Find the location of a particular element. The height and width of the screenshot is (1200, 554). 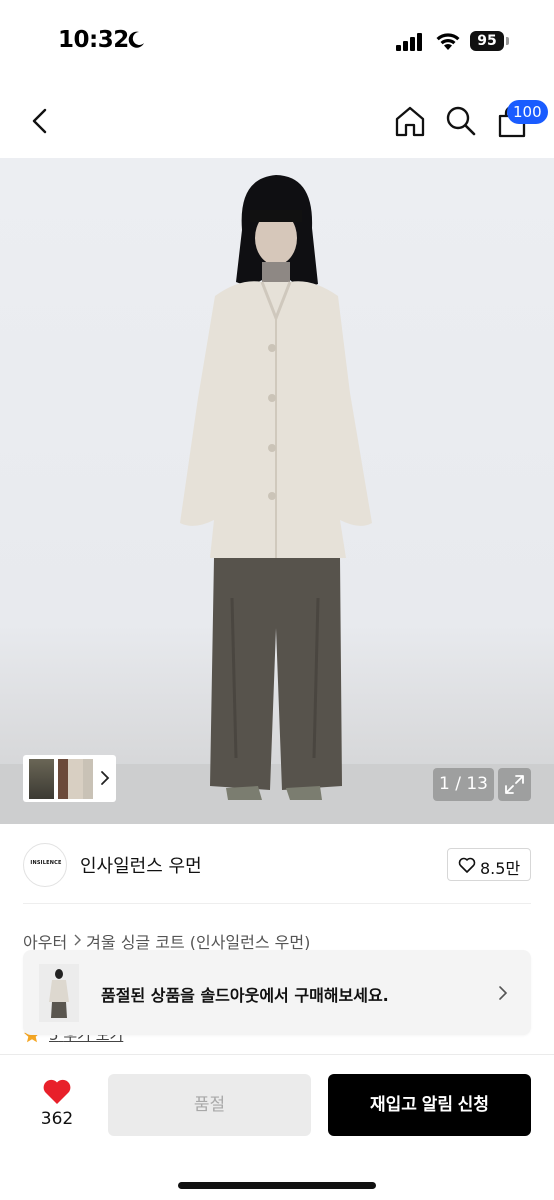

nav-bar: 100 is located at coordinates (277, 121).